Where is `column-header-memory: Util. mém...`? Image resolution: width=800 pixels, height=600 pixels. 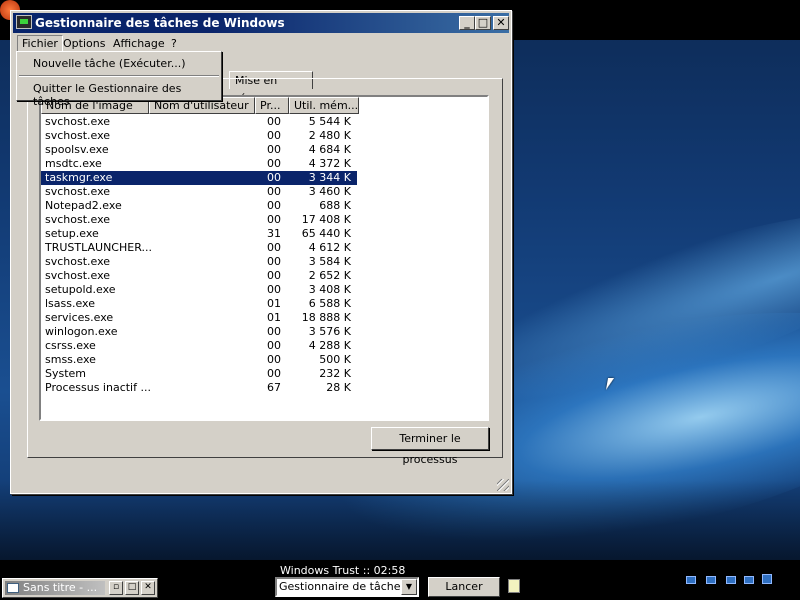
column-header-memory: Util. mém... is located at coordinates (324, 105).